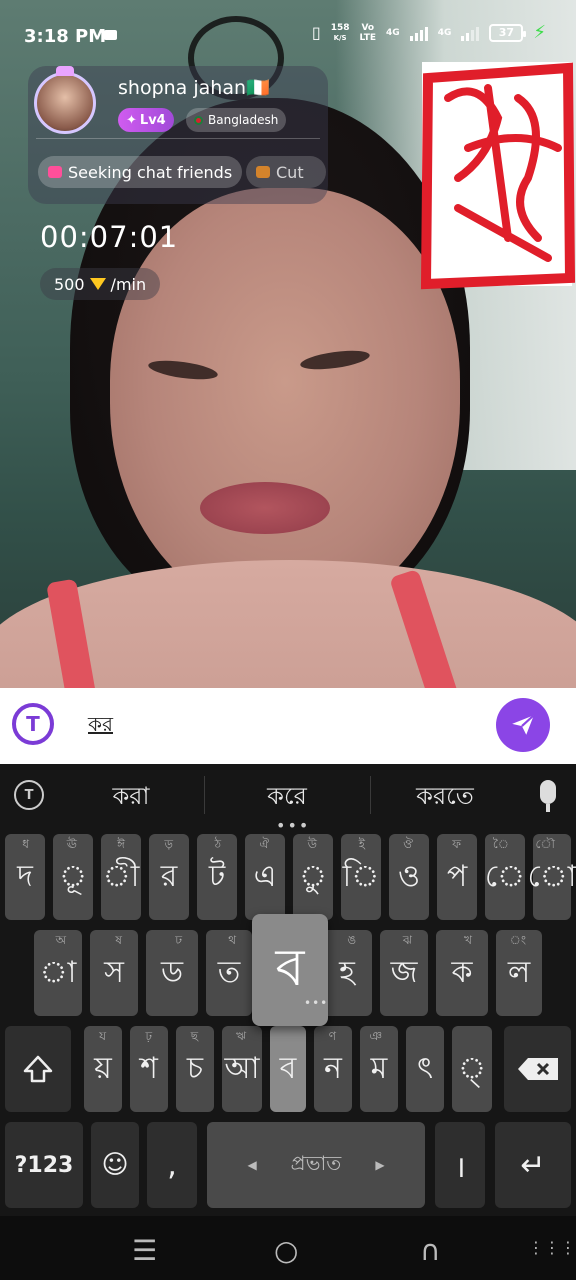 Image resolution: width=576 pixels, height=1280 pixels. I want to click on status-bar: 3:18 PM ▯ 158 K/S Vo LTE 4G 4G 37 ⚡, so click(288, 36).